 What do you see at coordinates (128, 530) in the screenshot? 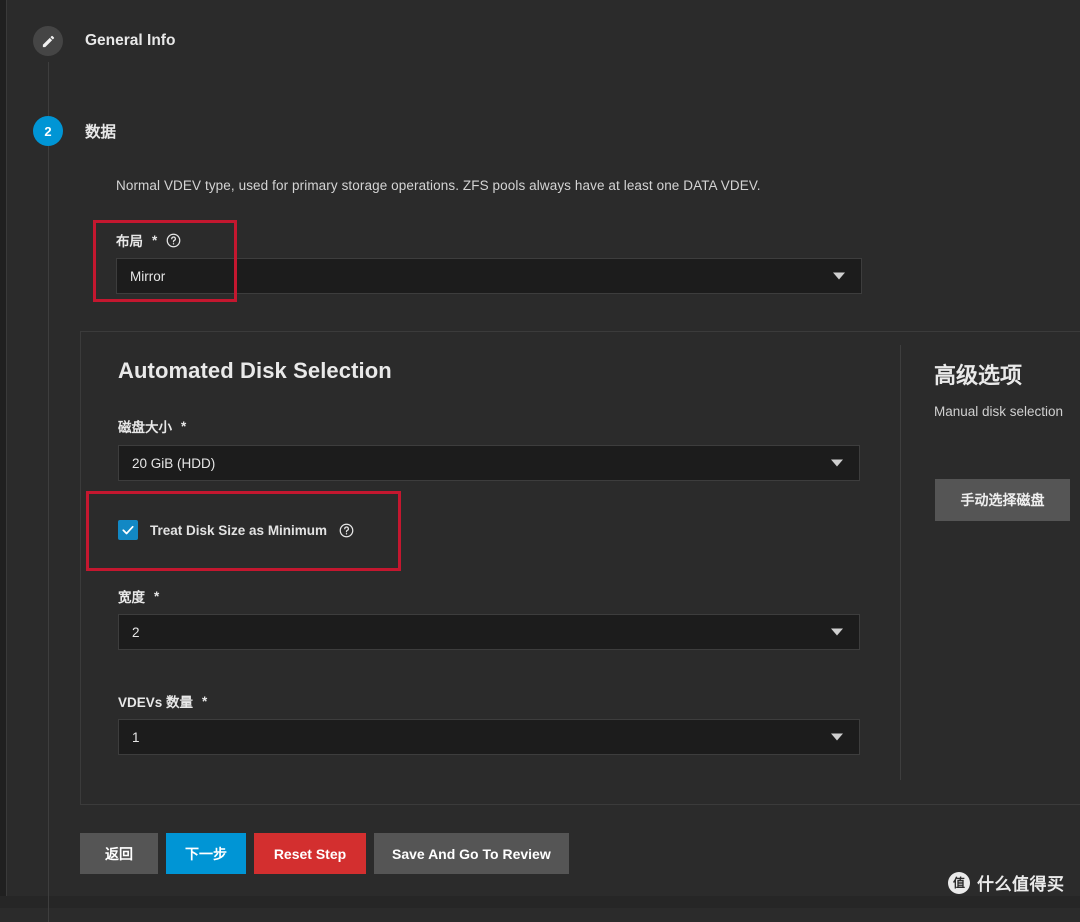
I see `treat-disk-size-checkbox` at bounding box center [128, 530].